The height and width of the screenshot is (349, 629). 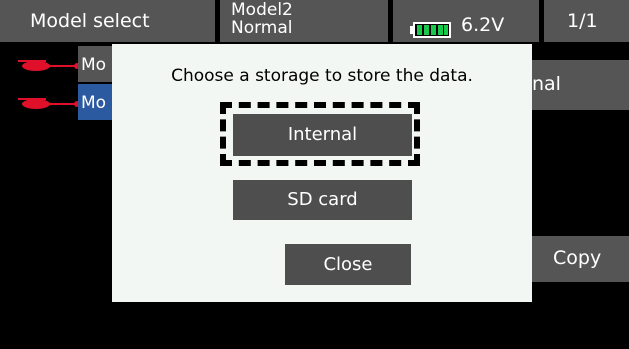 I want to click on current-model-name: Model2, so click(x=262, y=10).